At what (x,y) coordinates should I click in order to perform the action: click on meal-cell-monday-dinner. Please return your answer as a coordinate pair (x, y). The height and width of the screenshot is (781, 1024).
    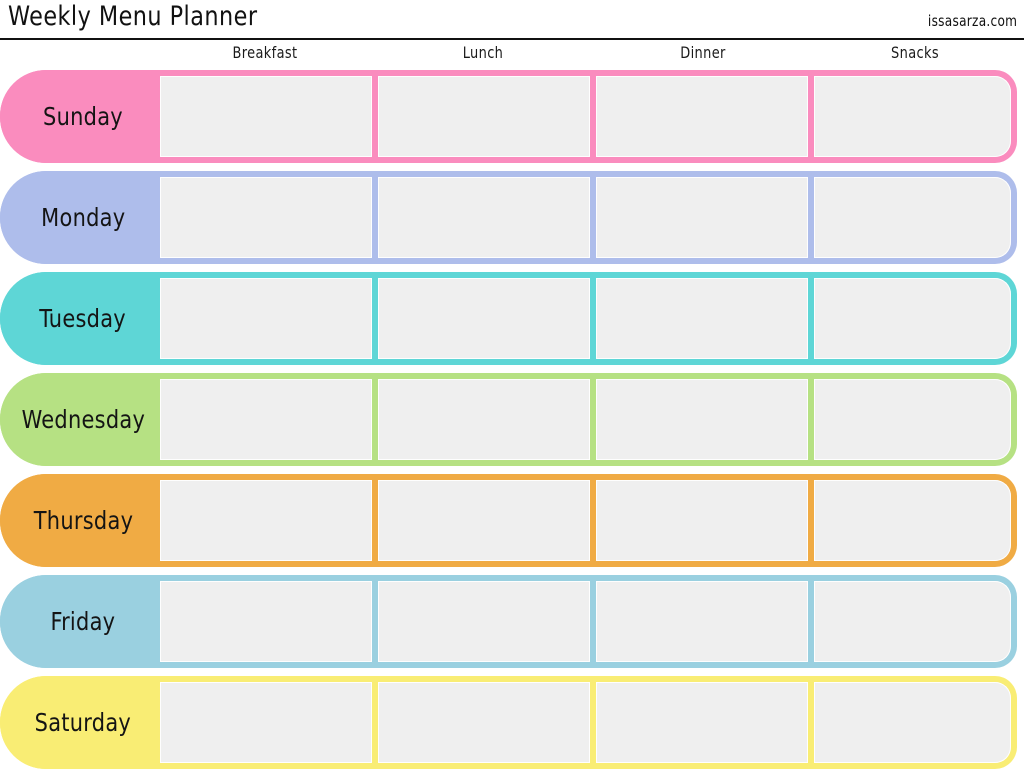
    Looking at the image, I should click on (702, 217).